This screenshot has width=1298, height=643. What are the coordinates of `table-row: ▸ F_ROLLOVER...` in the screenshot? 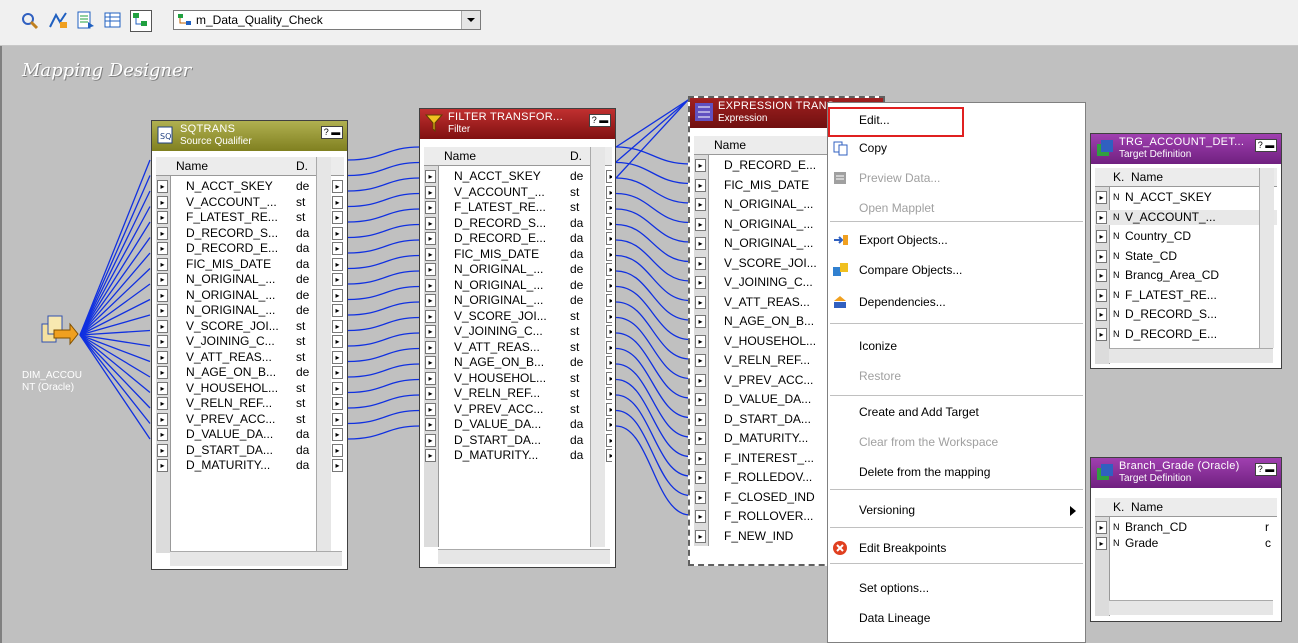 It's located at (764, 516).